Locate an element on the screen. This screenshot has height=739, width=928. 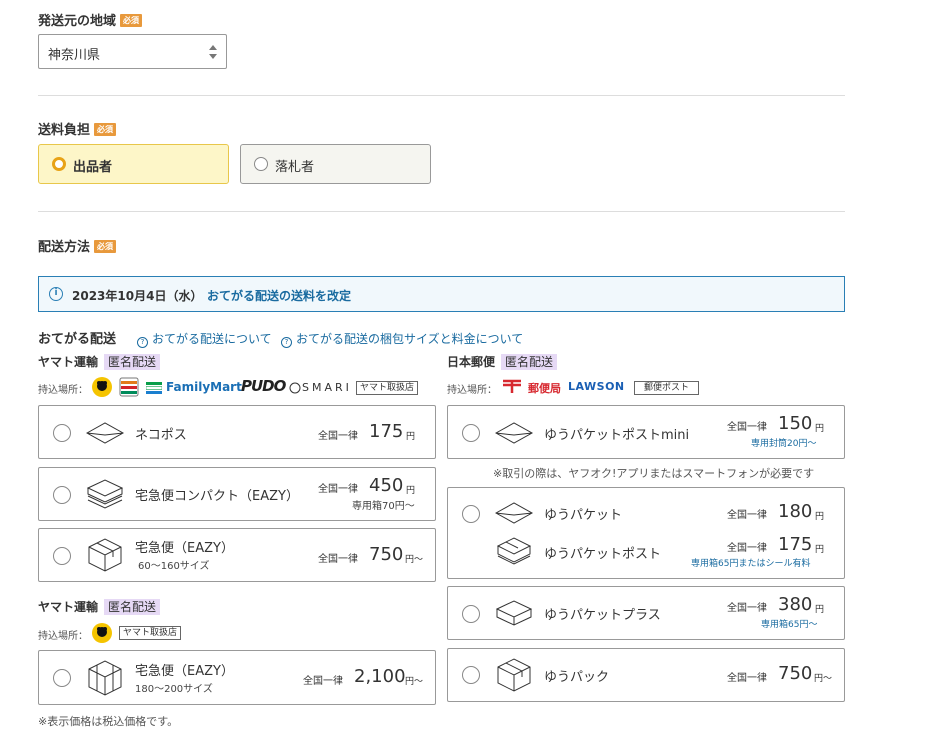
yamato-logo-icon is located at coordinates (102, 633).